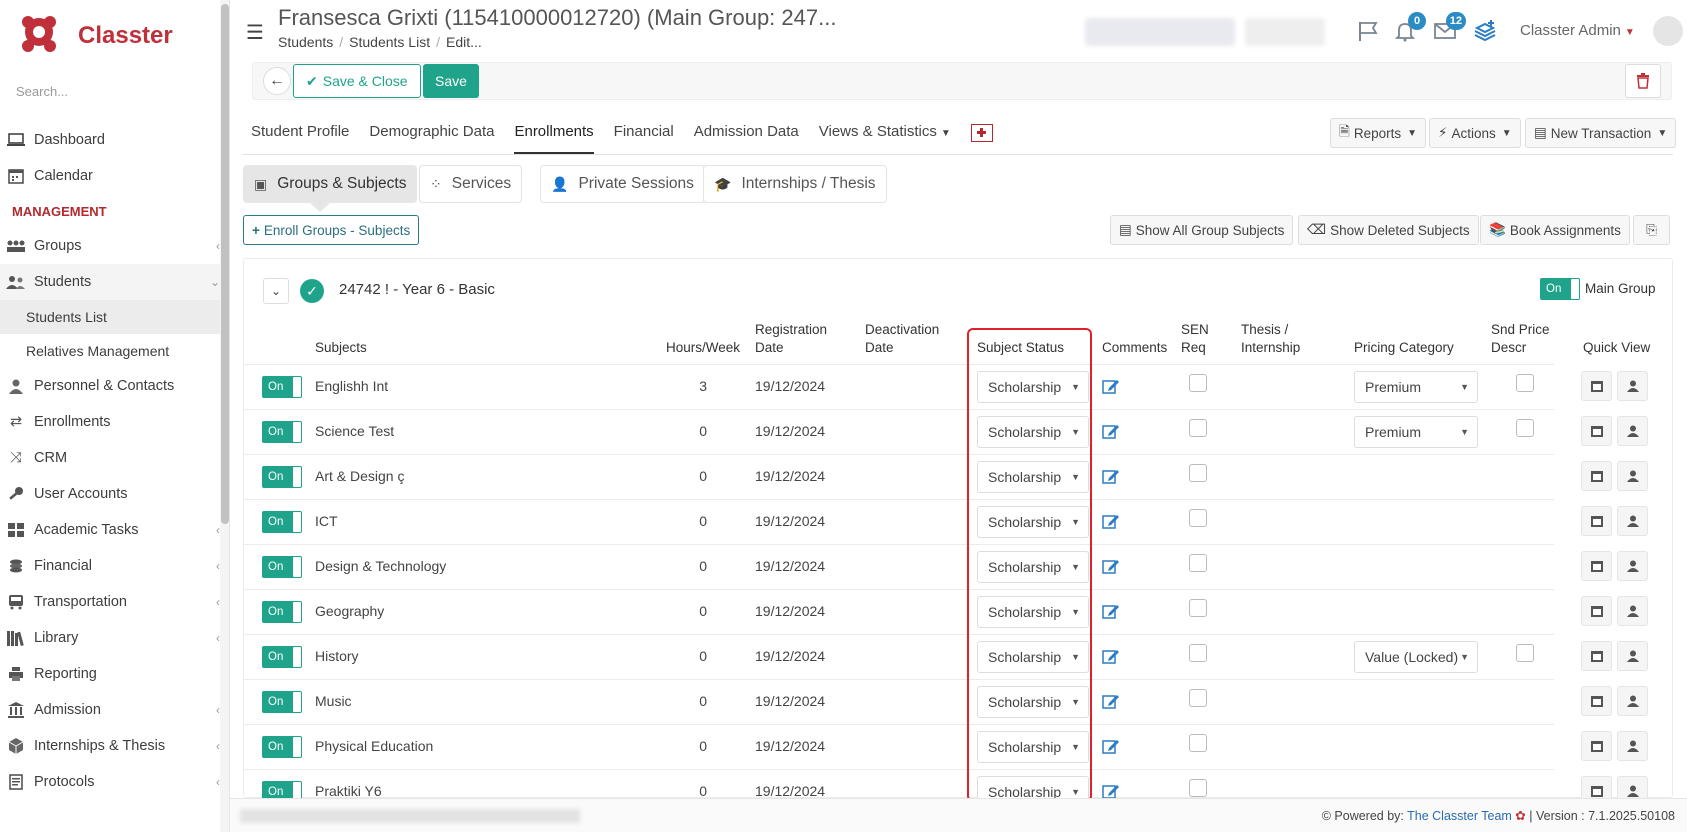  What do you see at coordinates (1285, 32) in the screenshot?
I see `year-selector` at bounding box center [1285, 32].